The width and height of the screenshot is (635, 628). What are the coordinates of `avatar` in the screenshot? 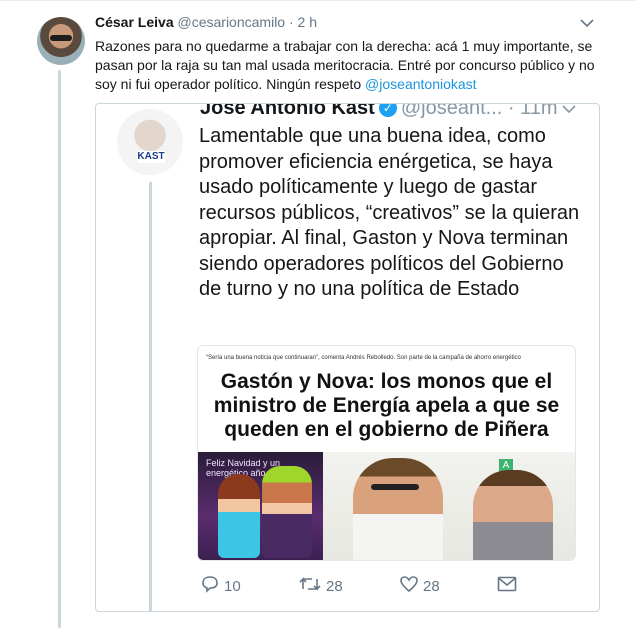 It's located at (61, 41).